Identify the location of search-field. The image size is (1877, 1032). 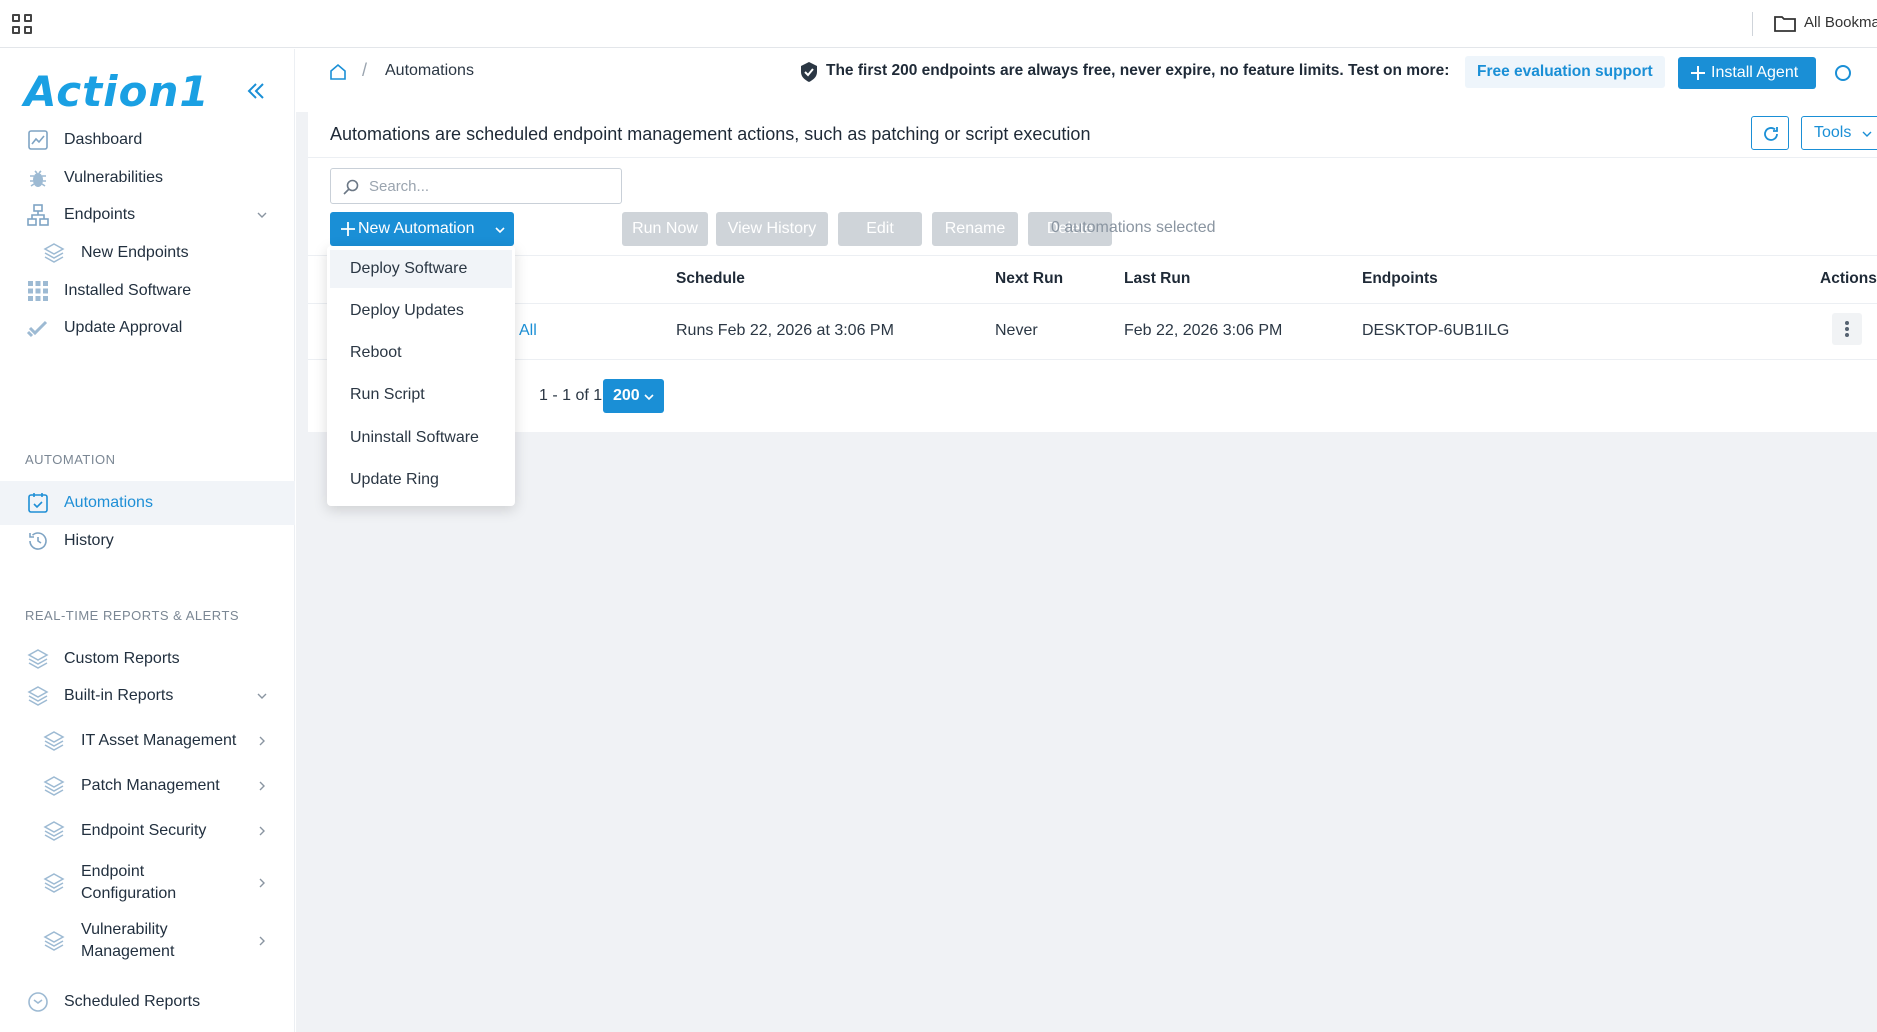
(476, 186).